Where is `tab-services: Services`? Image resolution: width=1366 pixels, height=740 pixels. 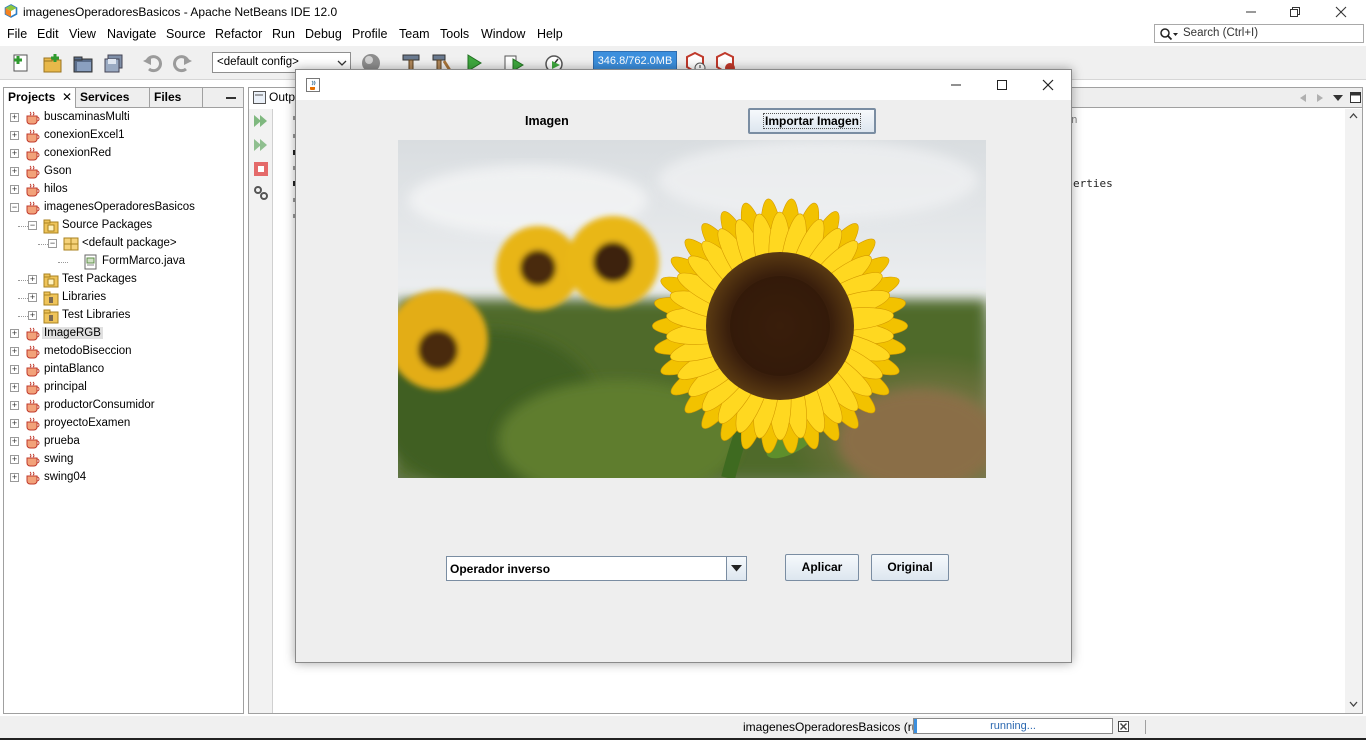
tab-services: Services is located at coordinates (113, 98).